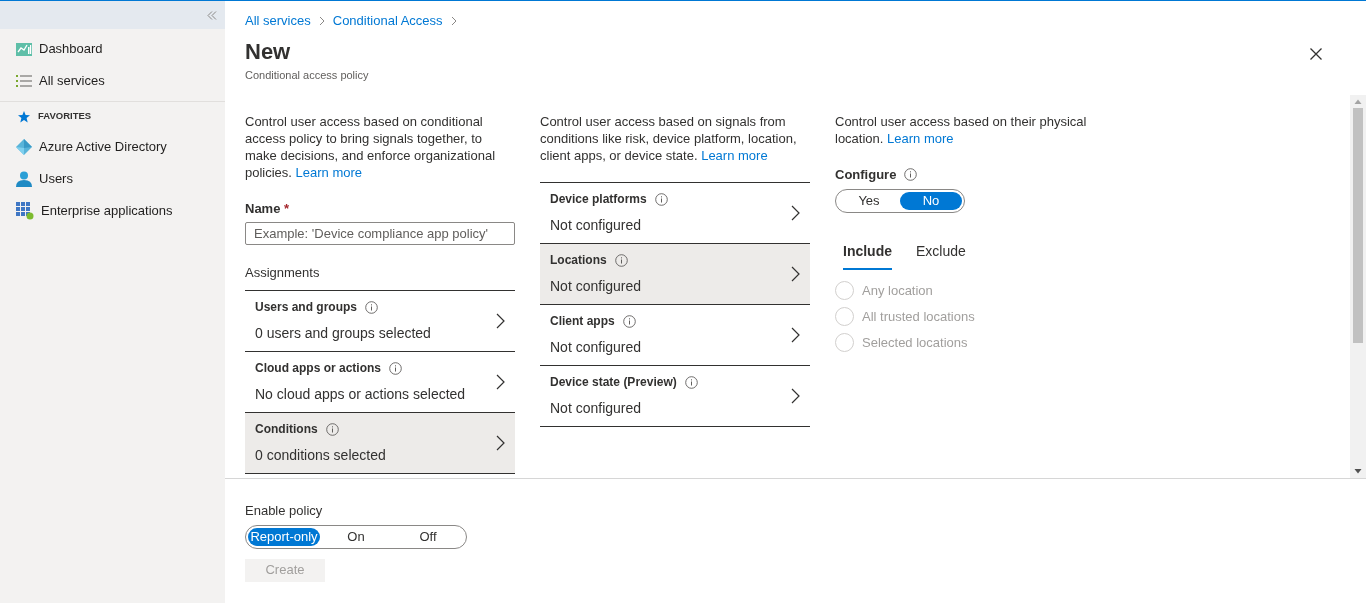 The width and height of the screenshot is (1366, 603). What do you see at coordinates (320, 455) in the screenshot?
I see `item-value: 0 conditions selected` at bounding box center [320, 455].